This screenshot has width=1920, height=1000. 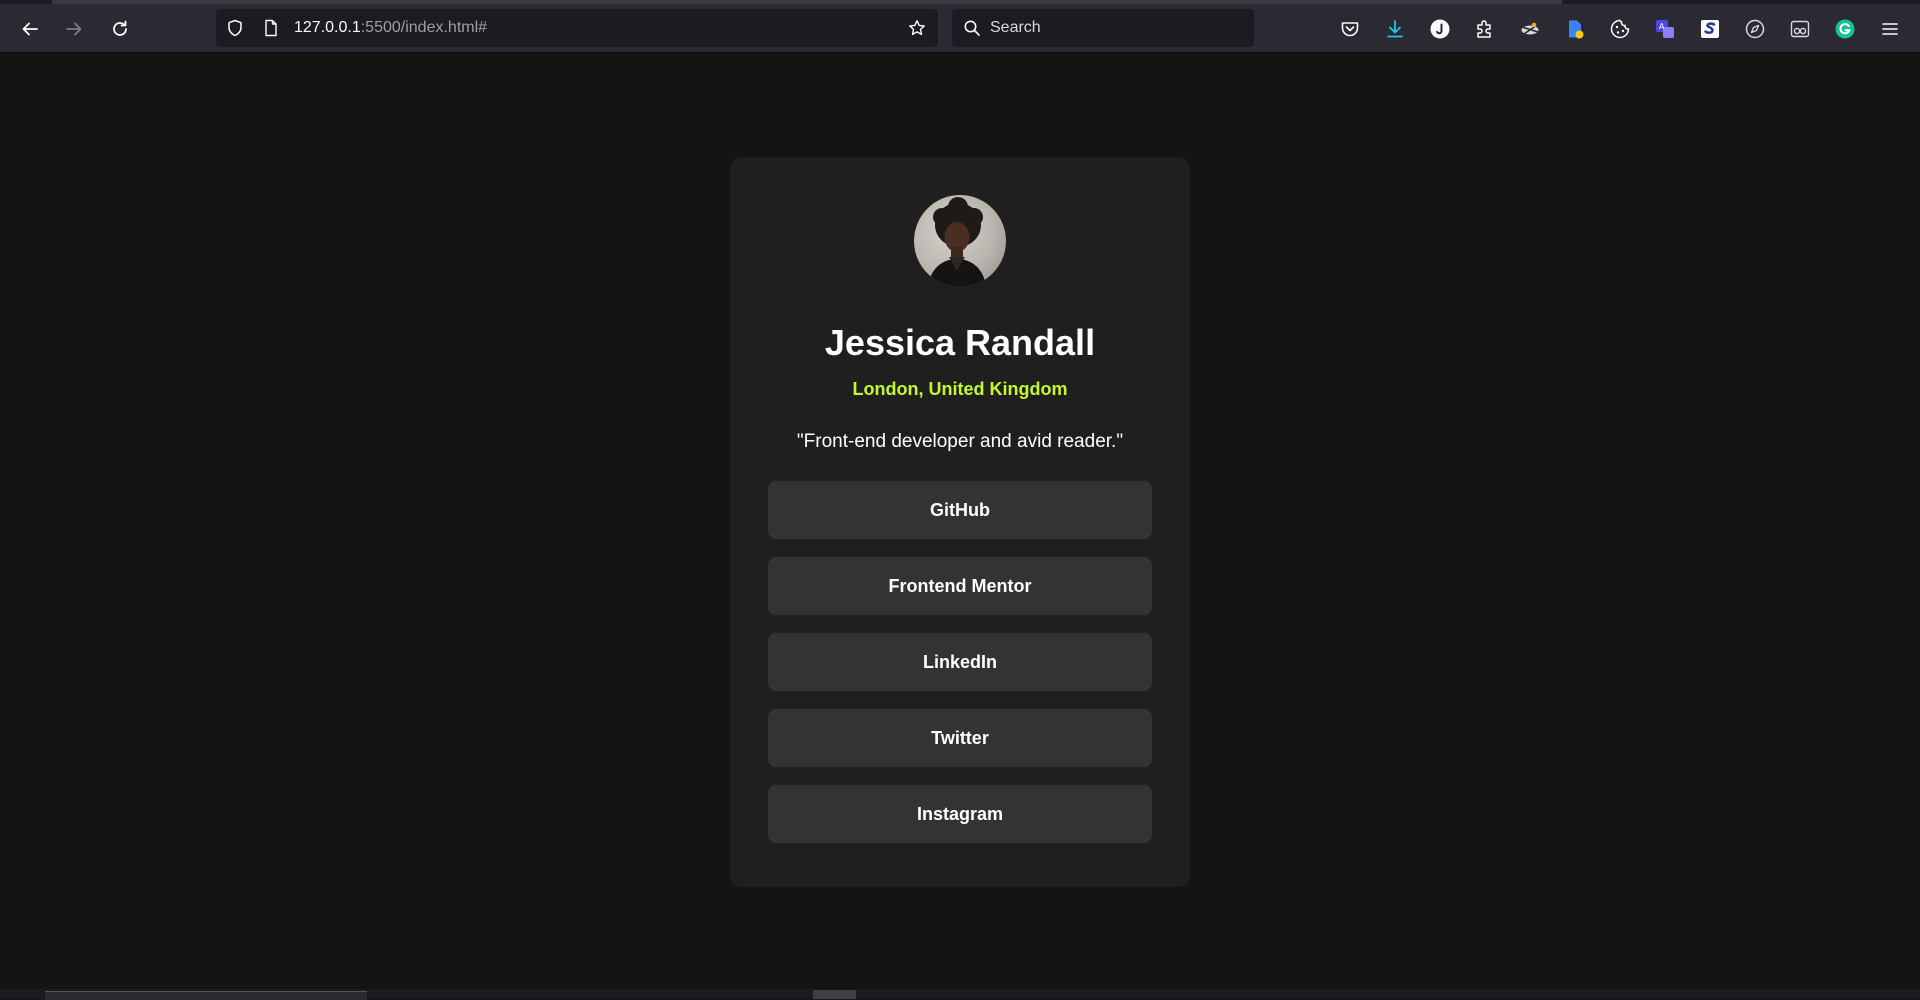 I want to click on file-extension-icon, so click(x=1576, y=29).